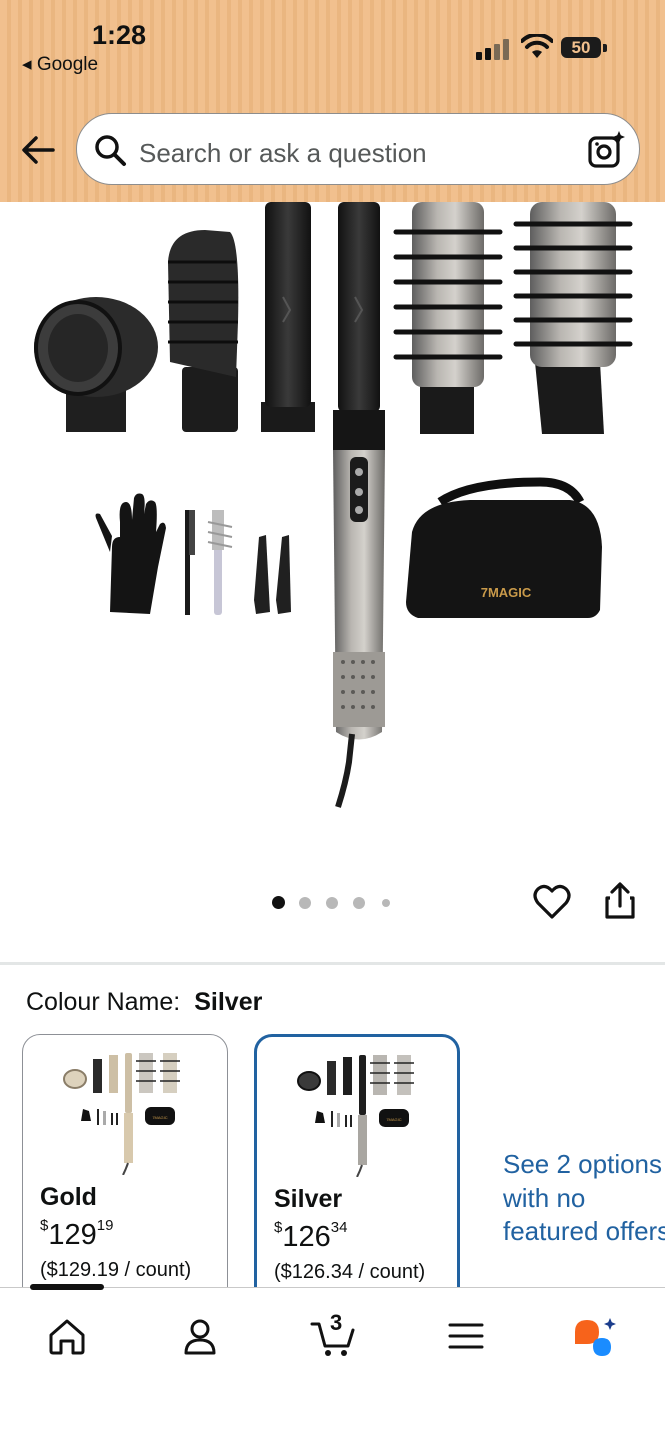  I want to click on round-brush-attachment, so click(448, 318).